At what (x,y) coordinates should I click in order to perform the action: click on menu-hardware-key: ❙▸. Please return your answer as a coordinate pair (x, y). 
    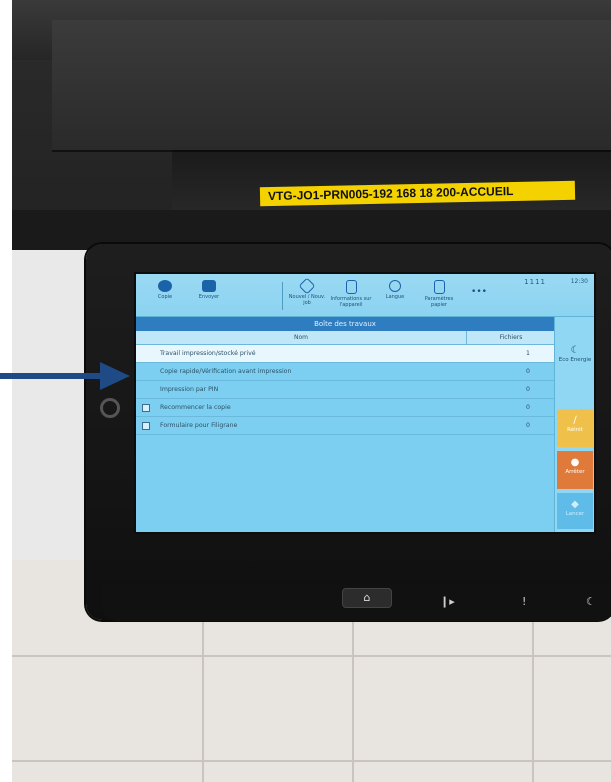
    Looking at the image, I should click on (447, 602).